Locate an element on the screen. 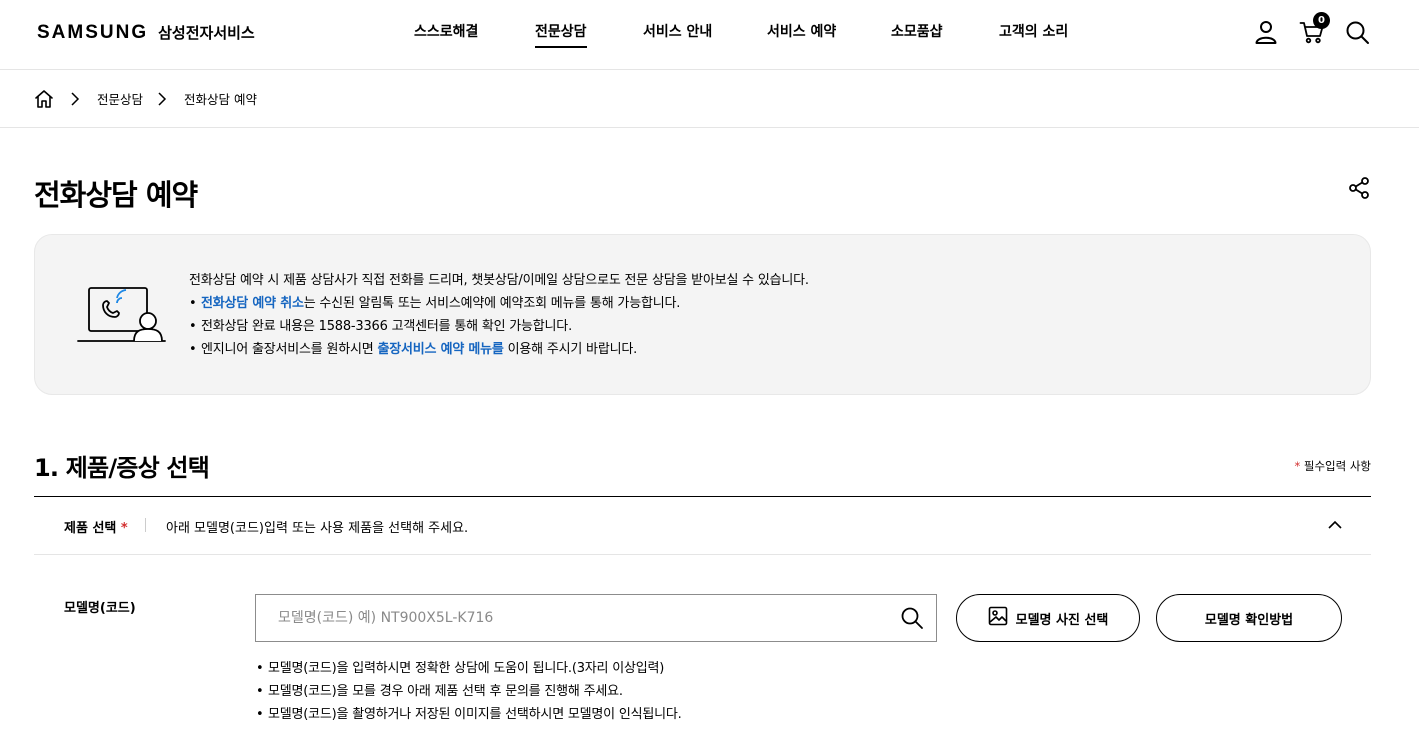 This screenshot has width=1419, height=744. required-field-note: * 필수입력 사항 is located at coordinates (1332, 466).